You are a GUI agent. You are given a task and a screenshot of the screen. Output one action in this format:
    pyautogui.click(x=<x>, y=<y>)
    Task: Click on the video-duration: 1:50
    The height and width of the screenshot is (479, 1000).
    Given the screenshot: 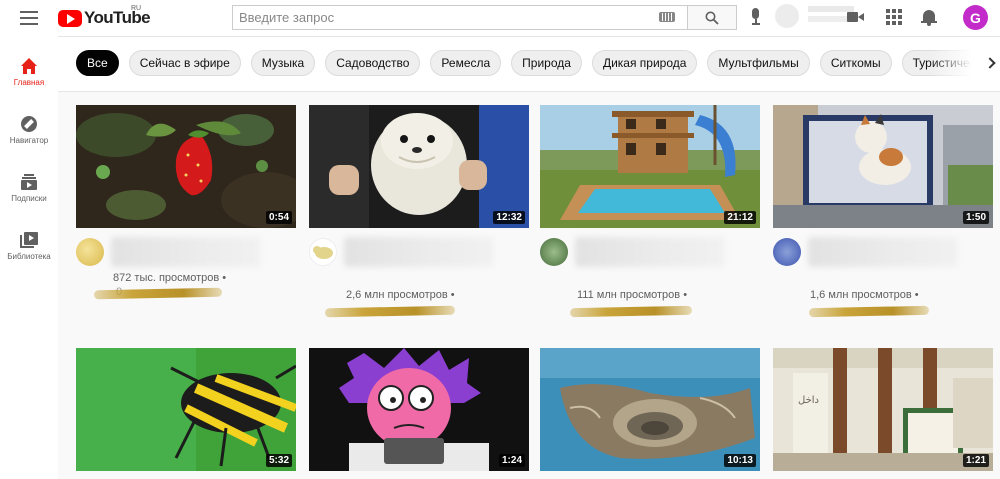 What is the action you would take?
    pyautogui.click(x=975, y=217)
    